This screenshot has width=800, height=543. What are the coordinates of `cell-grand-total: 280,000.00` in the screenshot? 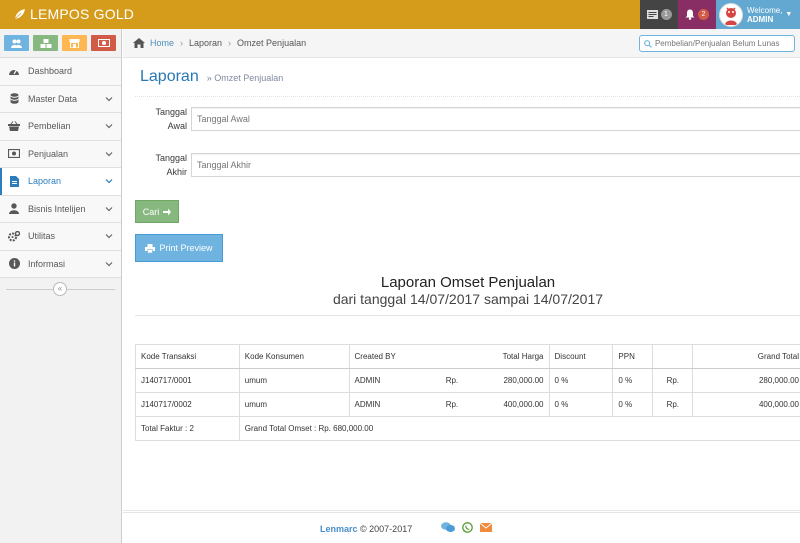 It's located at (746, 380).